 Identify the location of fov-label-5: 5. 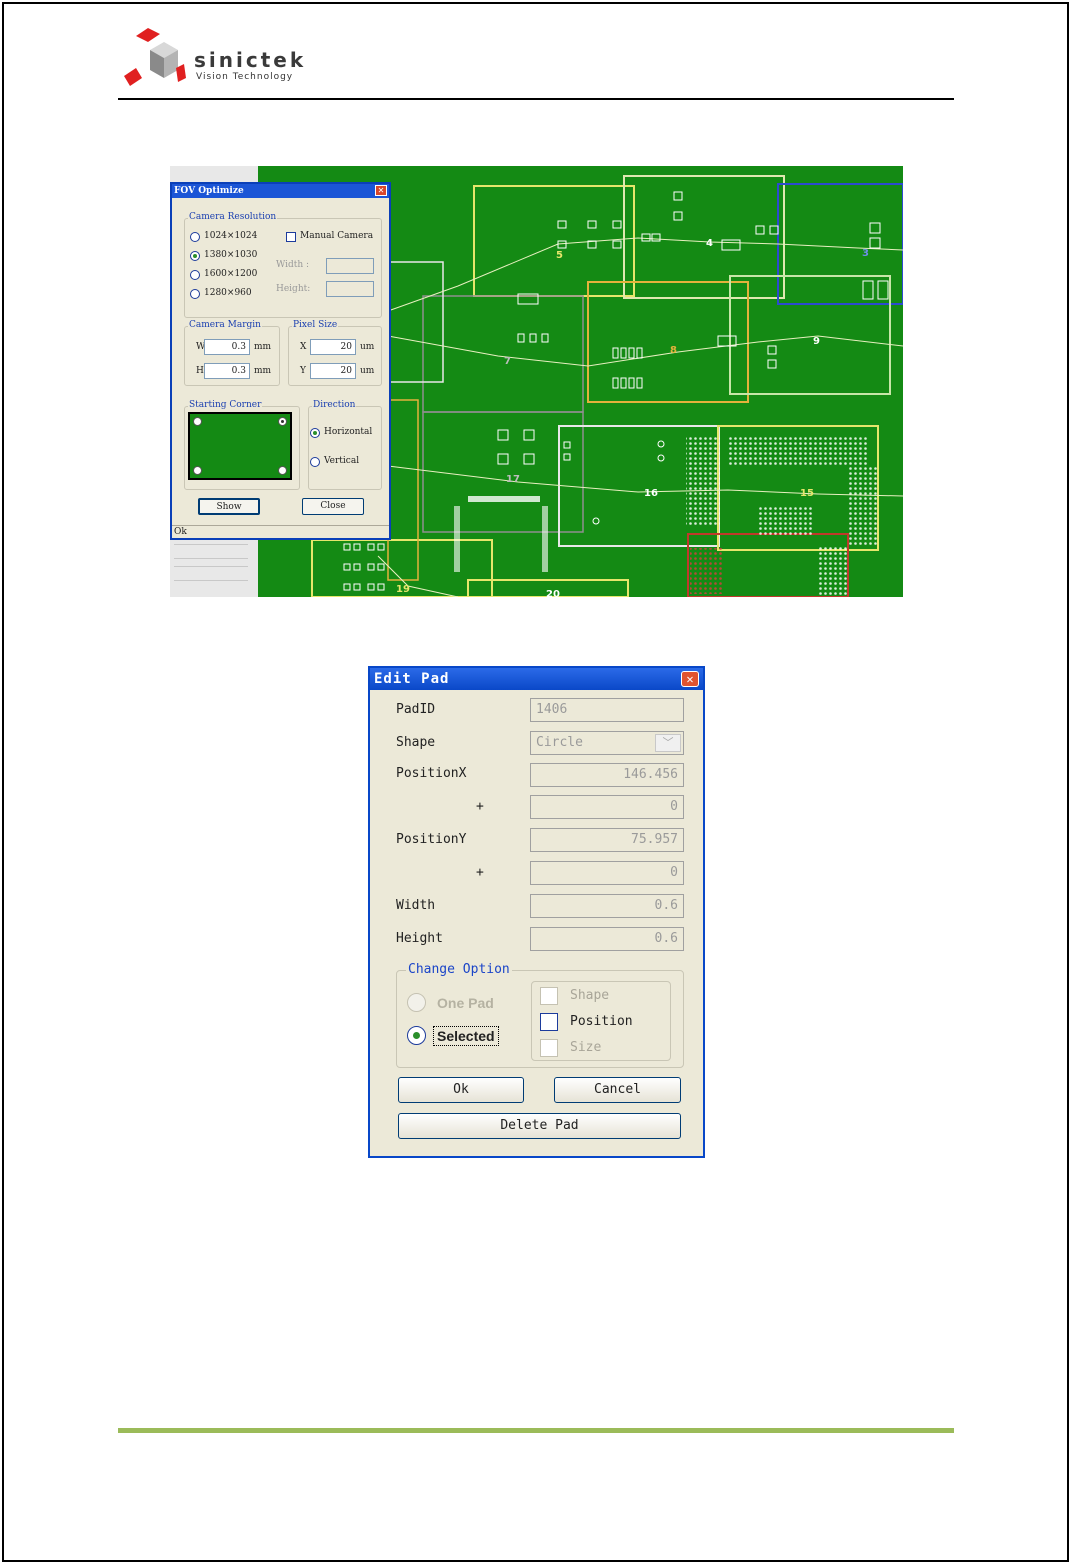
(559, 255).